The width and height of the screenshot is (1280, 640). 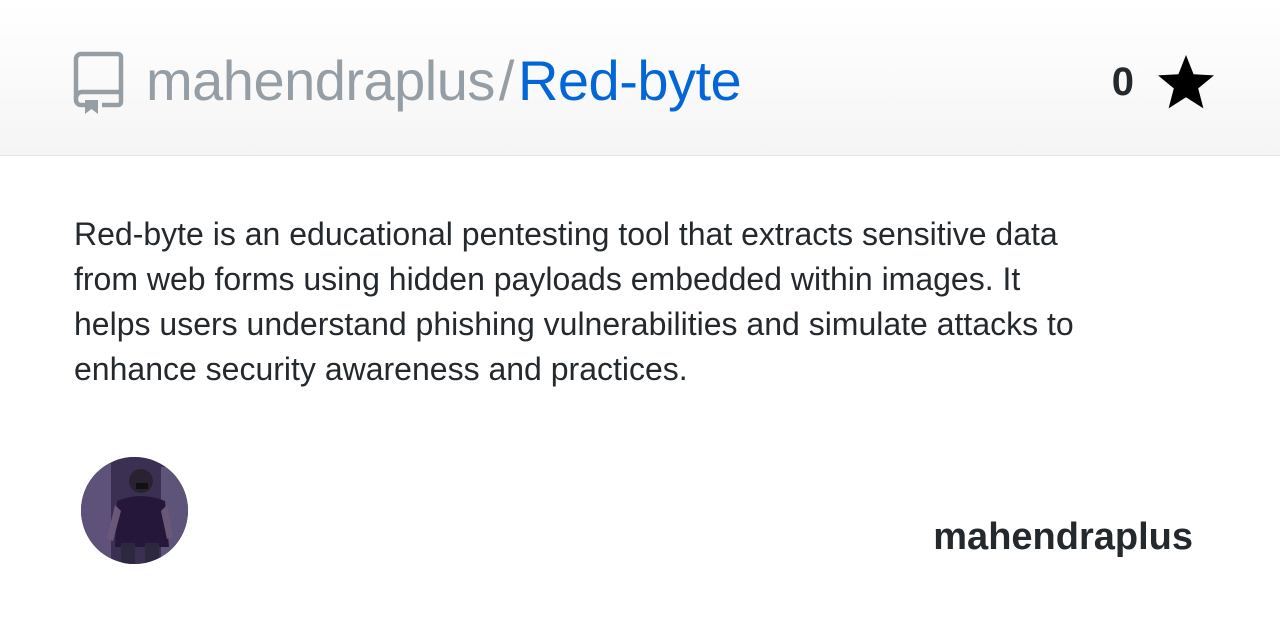 What do you see at coordinates (630, 80) in the screenshot?
I see `repo-name: Red-byte` at bounding box center [630, 80].